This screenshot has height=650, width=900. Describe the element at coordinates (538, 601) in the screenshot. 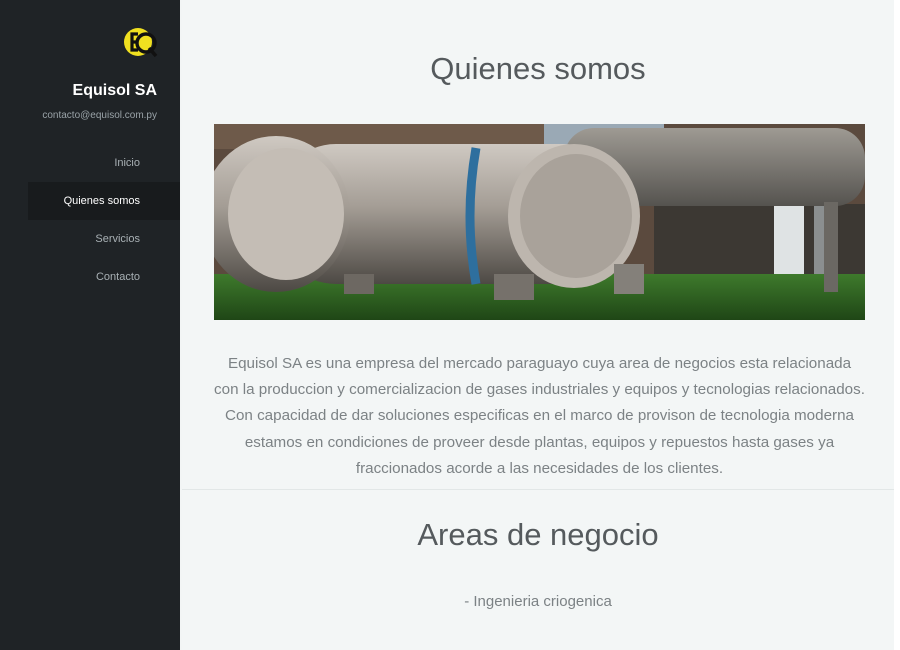

I see `business-area-item: - Ingenieria criogenica` at that location.